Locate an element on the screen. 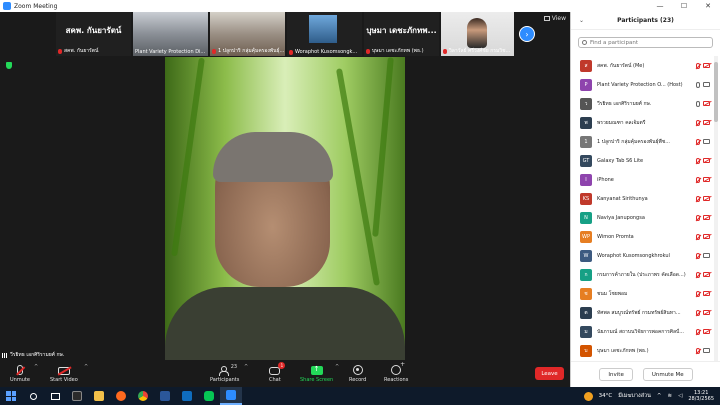 The height and width of the screenshot is (405, 720). taskbar-clock: 13:21 28/3/2565 is located at coordinates (701, 396).